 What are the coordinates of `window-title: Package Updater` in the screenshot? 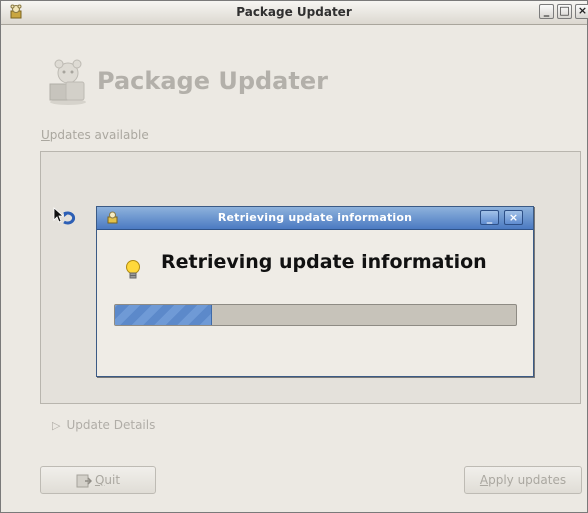 It's located at (294, 12).